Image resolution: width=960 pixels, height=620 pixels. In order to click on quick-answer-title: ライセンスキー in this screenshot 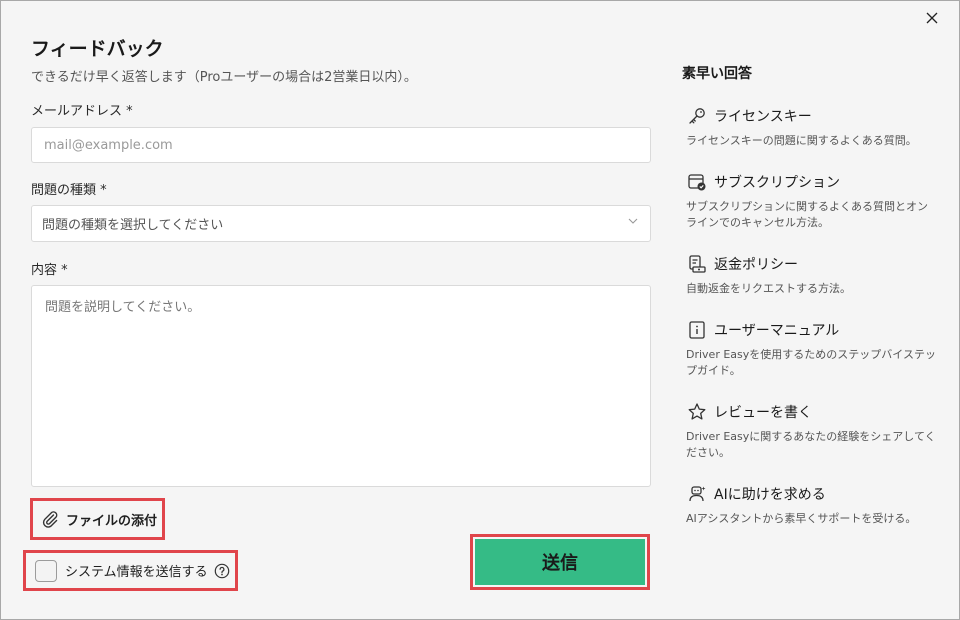, I will do `click(763, 117)`.